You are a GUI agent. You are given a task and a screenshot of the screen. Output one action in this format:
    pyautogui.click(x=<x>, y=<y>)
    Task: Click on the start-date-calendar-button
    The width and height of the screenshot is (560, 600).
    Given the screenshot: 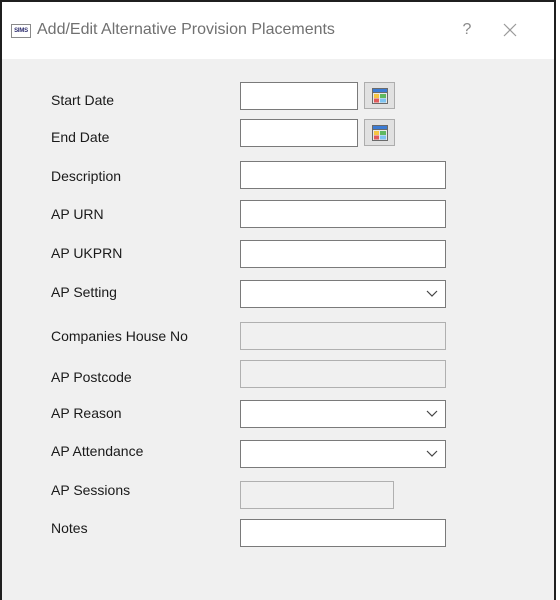 What is the action you would take?
    pyautogui.click(x=379, y=95)
    